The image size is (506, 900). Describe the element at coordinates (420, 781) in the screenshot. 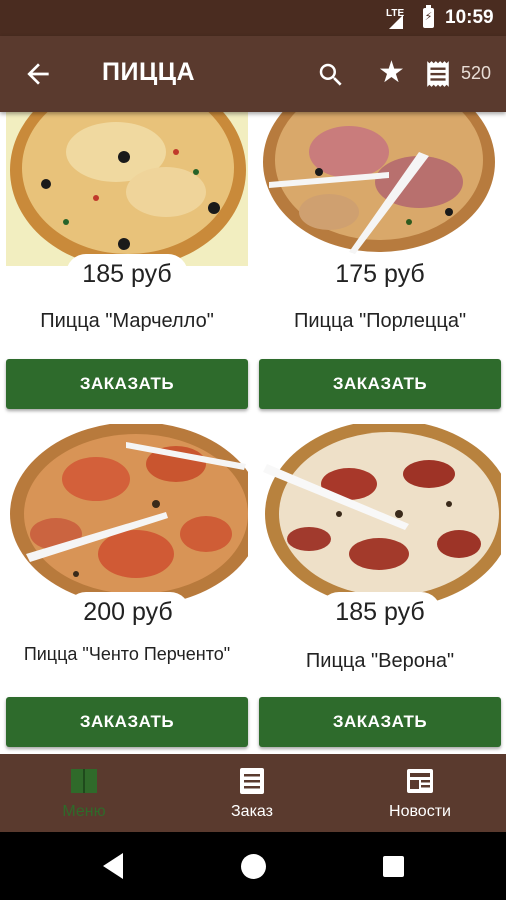

I see `news-icon` at that location.